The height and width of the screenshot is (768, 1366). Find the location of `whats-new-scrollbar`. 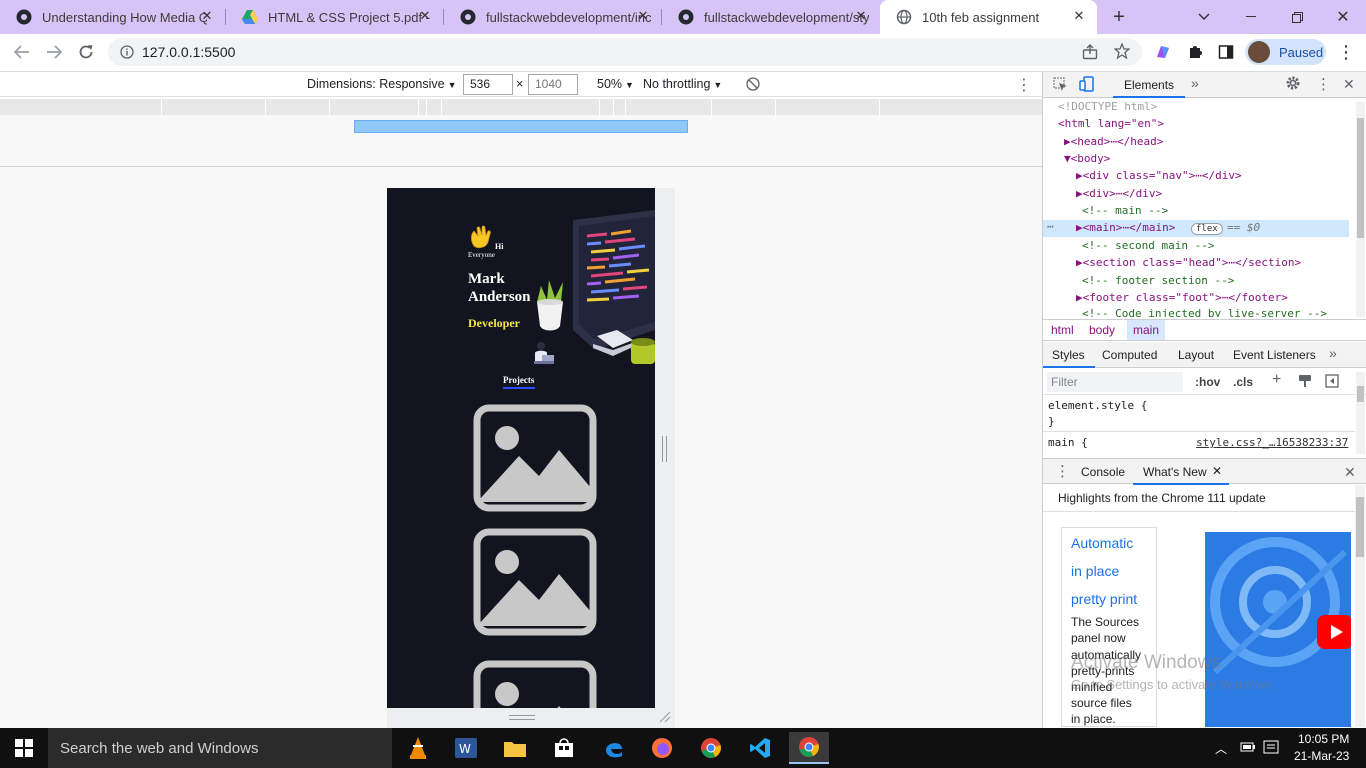

whats-new-scrollbar is located at coordinates (1360, 606).